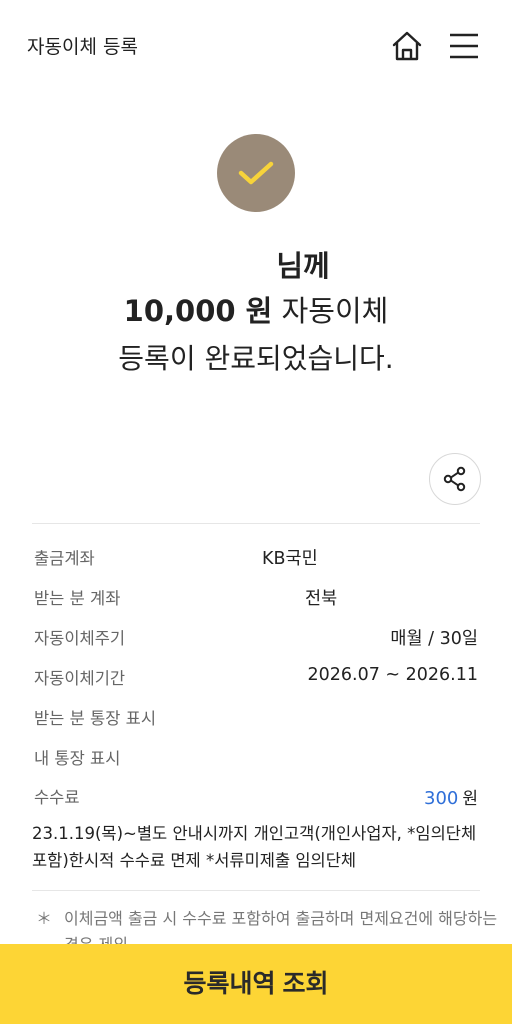 This screenshot has width=512, height=1024. What do you see at coordinates (257, 759) in the screenshot?
I see `detail-row-my-memo: 내 통장 표시` at bounding box center [257, 759].